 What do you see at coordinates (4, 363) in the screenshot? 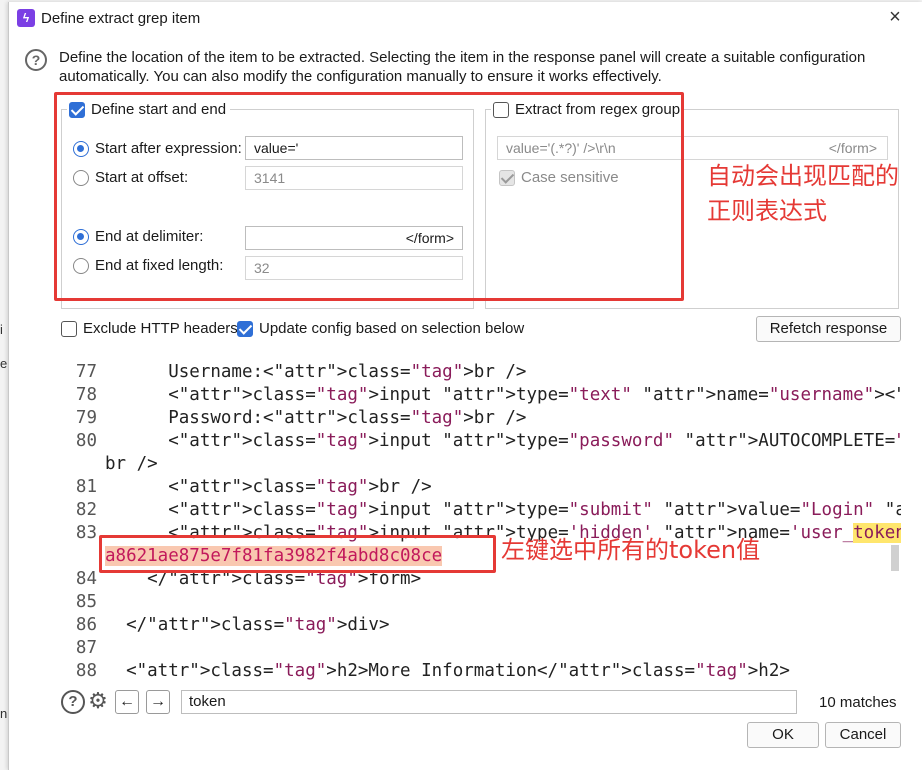
I see `background-fragment: e` at bounding box center [4, 363].